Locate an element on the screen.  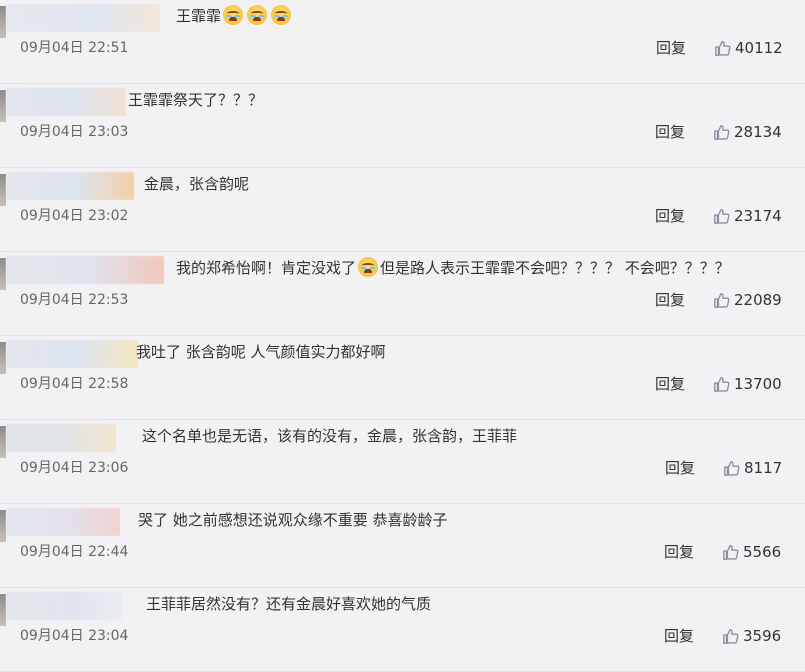
like-button: 3596 is located at coordinates (751, 636).